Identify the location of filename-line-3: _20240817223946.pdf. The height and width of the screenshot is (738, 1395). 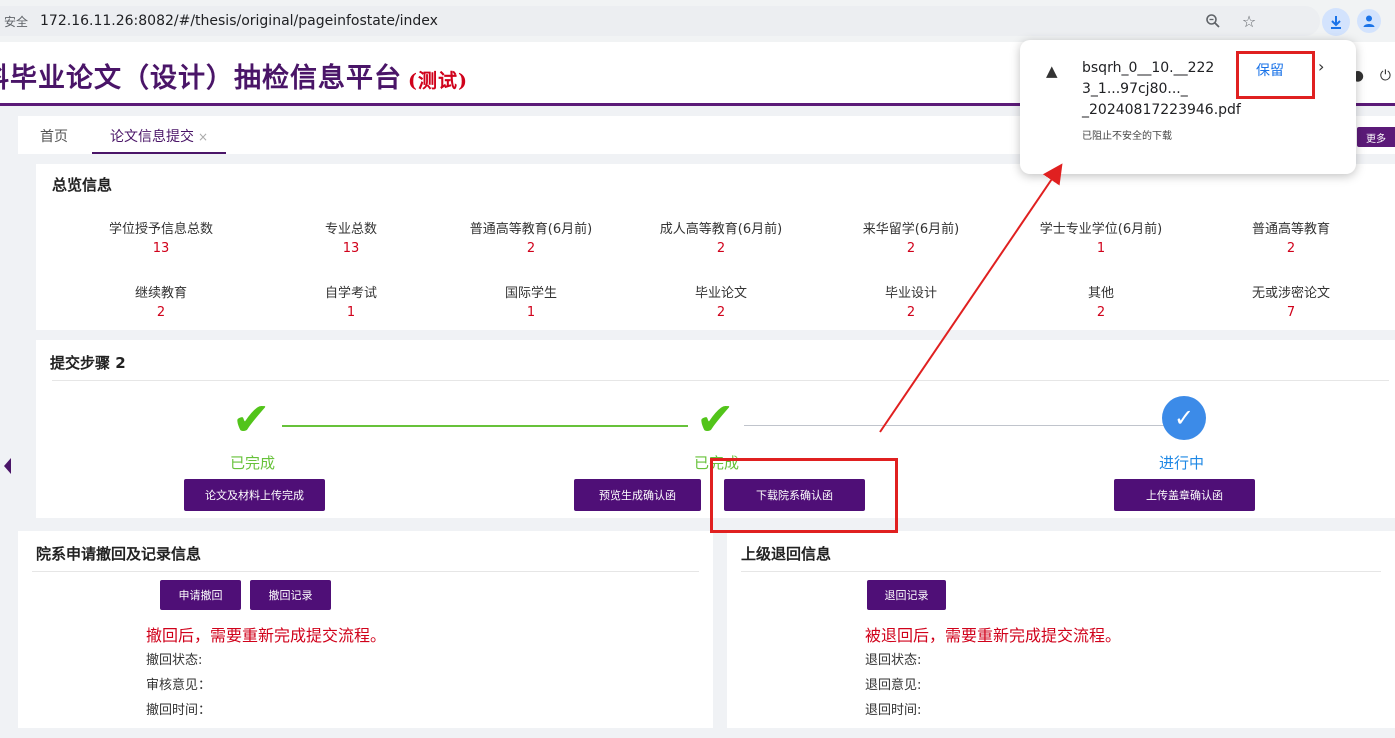
(1161, 110).